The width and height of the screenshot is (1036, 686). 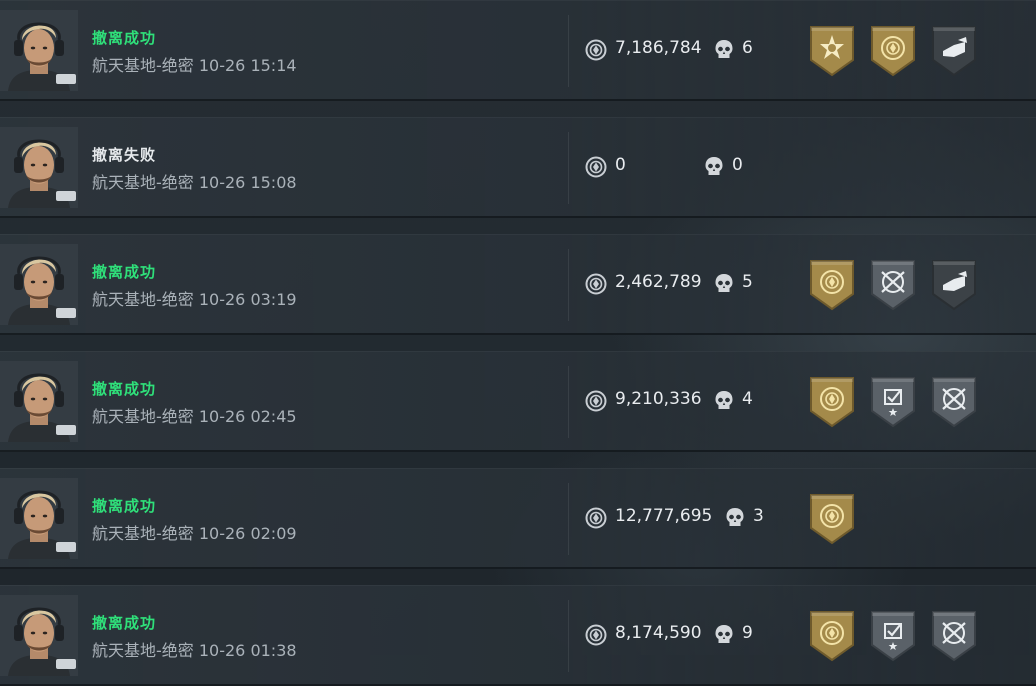 What do you see at coordinates (620, 165) in the screenshot?
I see `loot-value: 0` at bounding box center [620, 165].